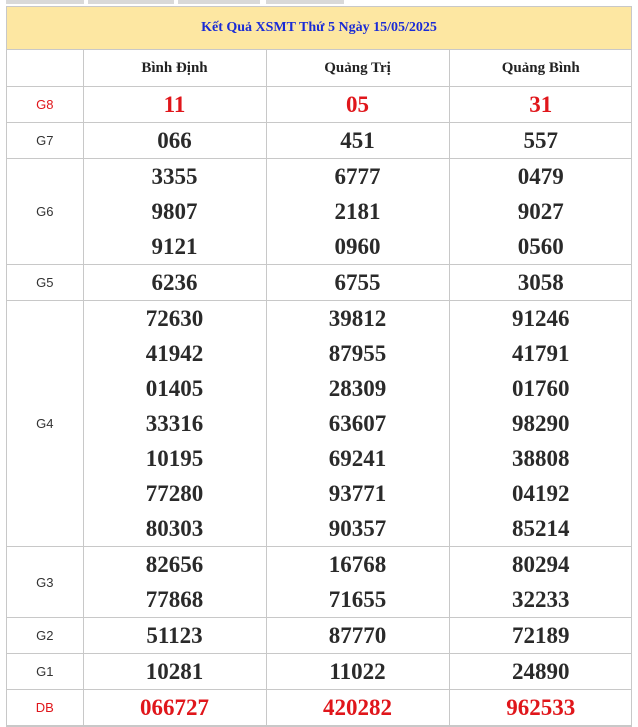  I want to click on prize-number: 72630, so click(174, 318).